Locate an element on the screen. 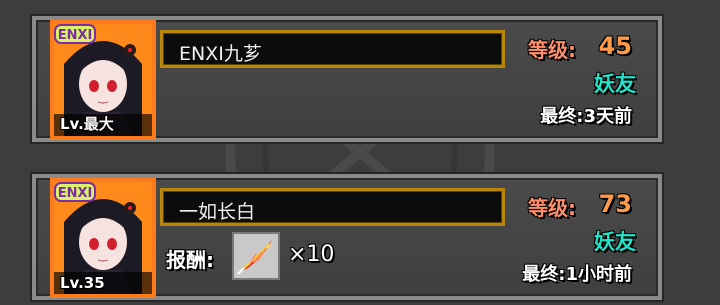 The image size is (720, 305). character-portrait: ENXI Lv.最大 is located at coordinates (103, 80).